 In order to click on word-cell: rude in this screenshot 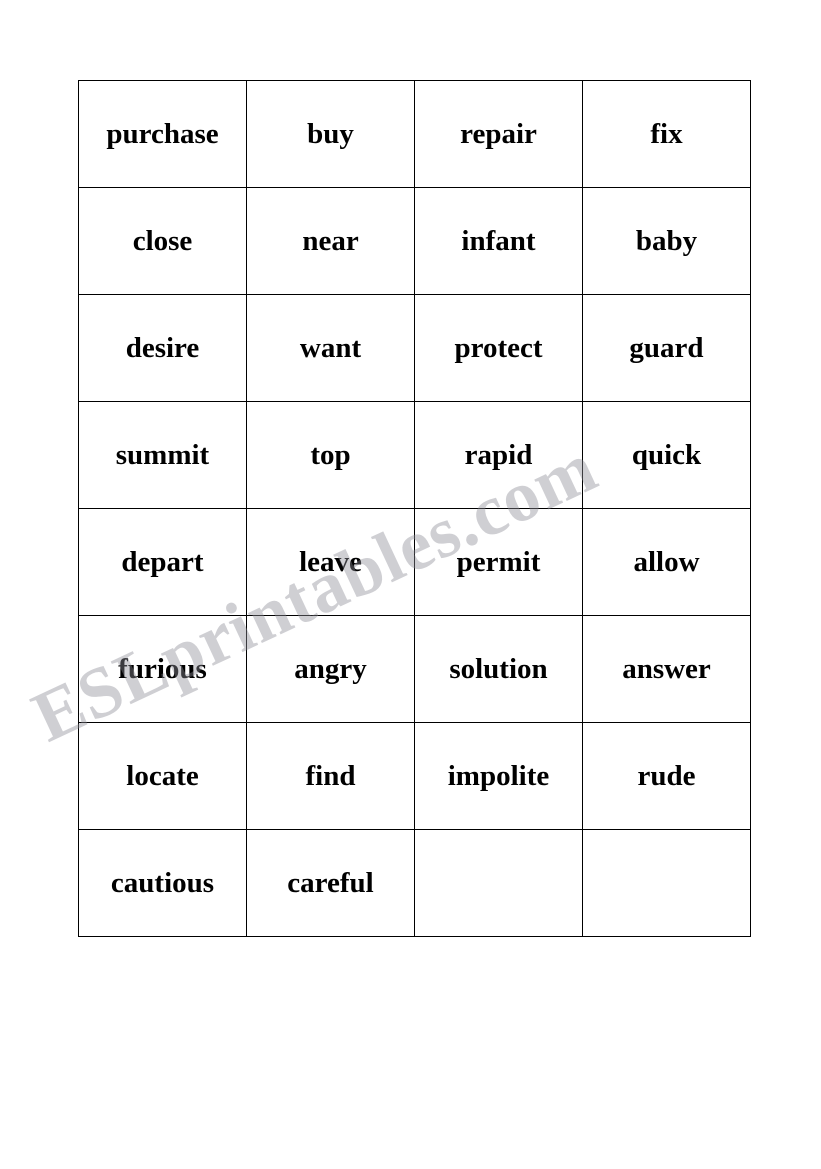, I will do `click(666, 776)`.